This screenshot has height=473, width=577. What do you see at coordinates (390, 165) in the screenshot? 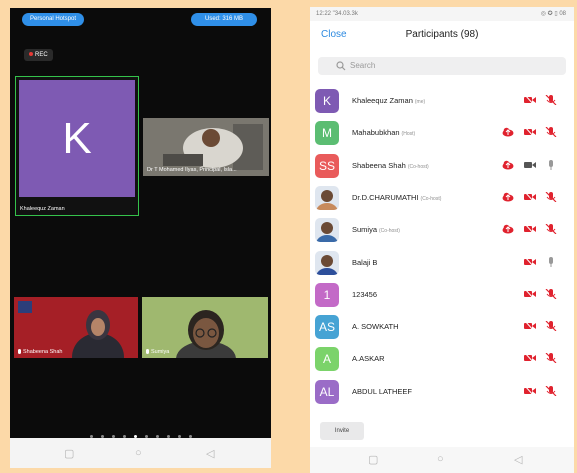
I see `participant-name: Shabeena Shah (Co-host)` at bounding box center [390, 165].